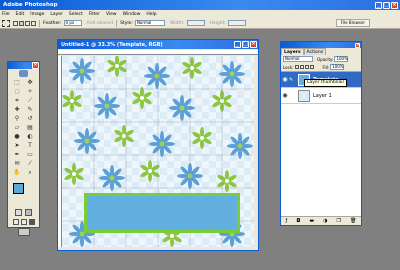 This screenshot has width=400, height=270. What do you see at coordinates (111, 14) in the screenshot?
I see `menu-view: View` at bounding box center [111, 14].